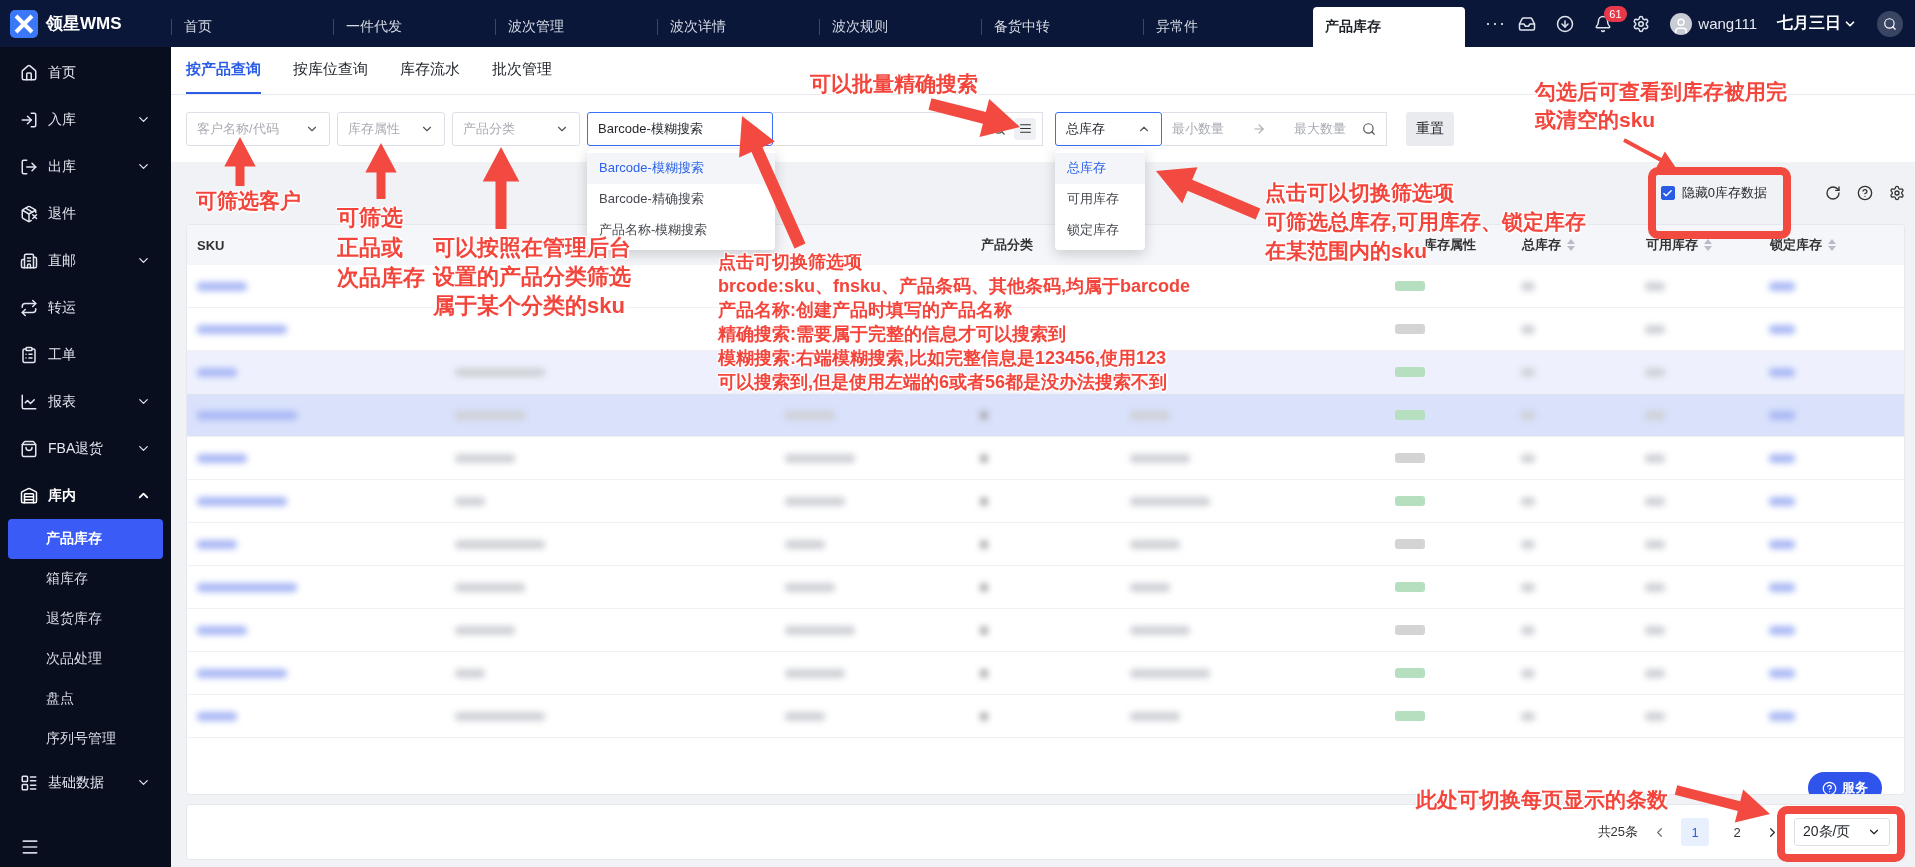 The width and height of the screenshot is (1915, 867). Describe the element at coordinates (1595, 120) in the screenshot. I see `annotation-text: 或清空的sku` at that location.